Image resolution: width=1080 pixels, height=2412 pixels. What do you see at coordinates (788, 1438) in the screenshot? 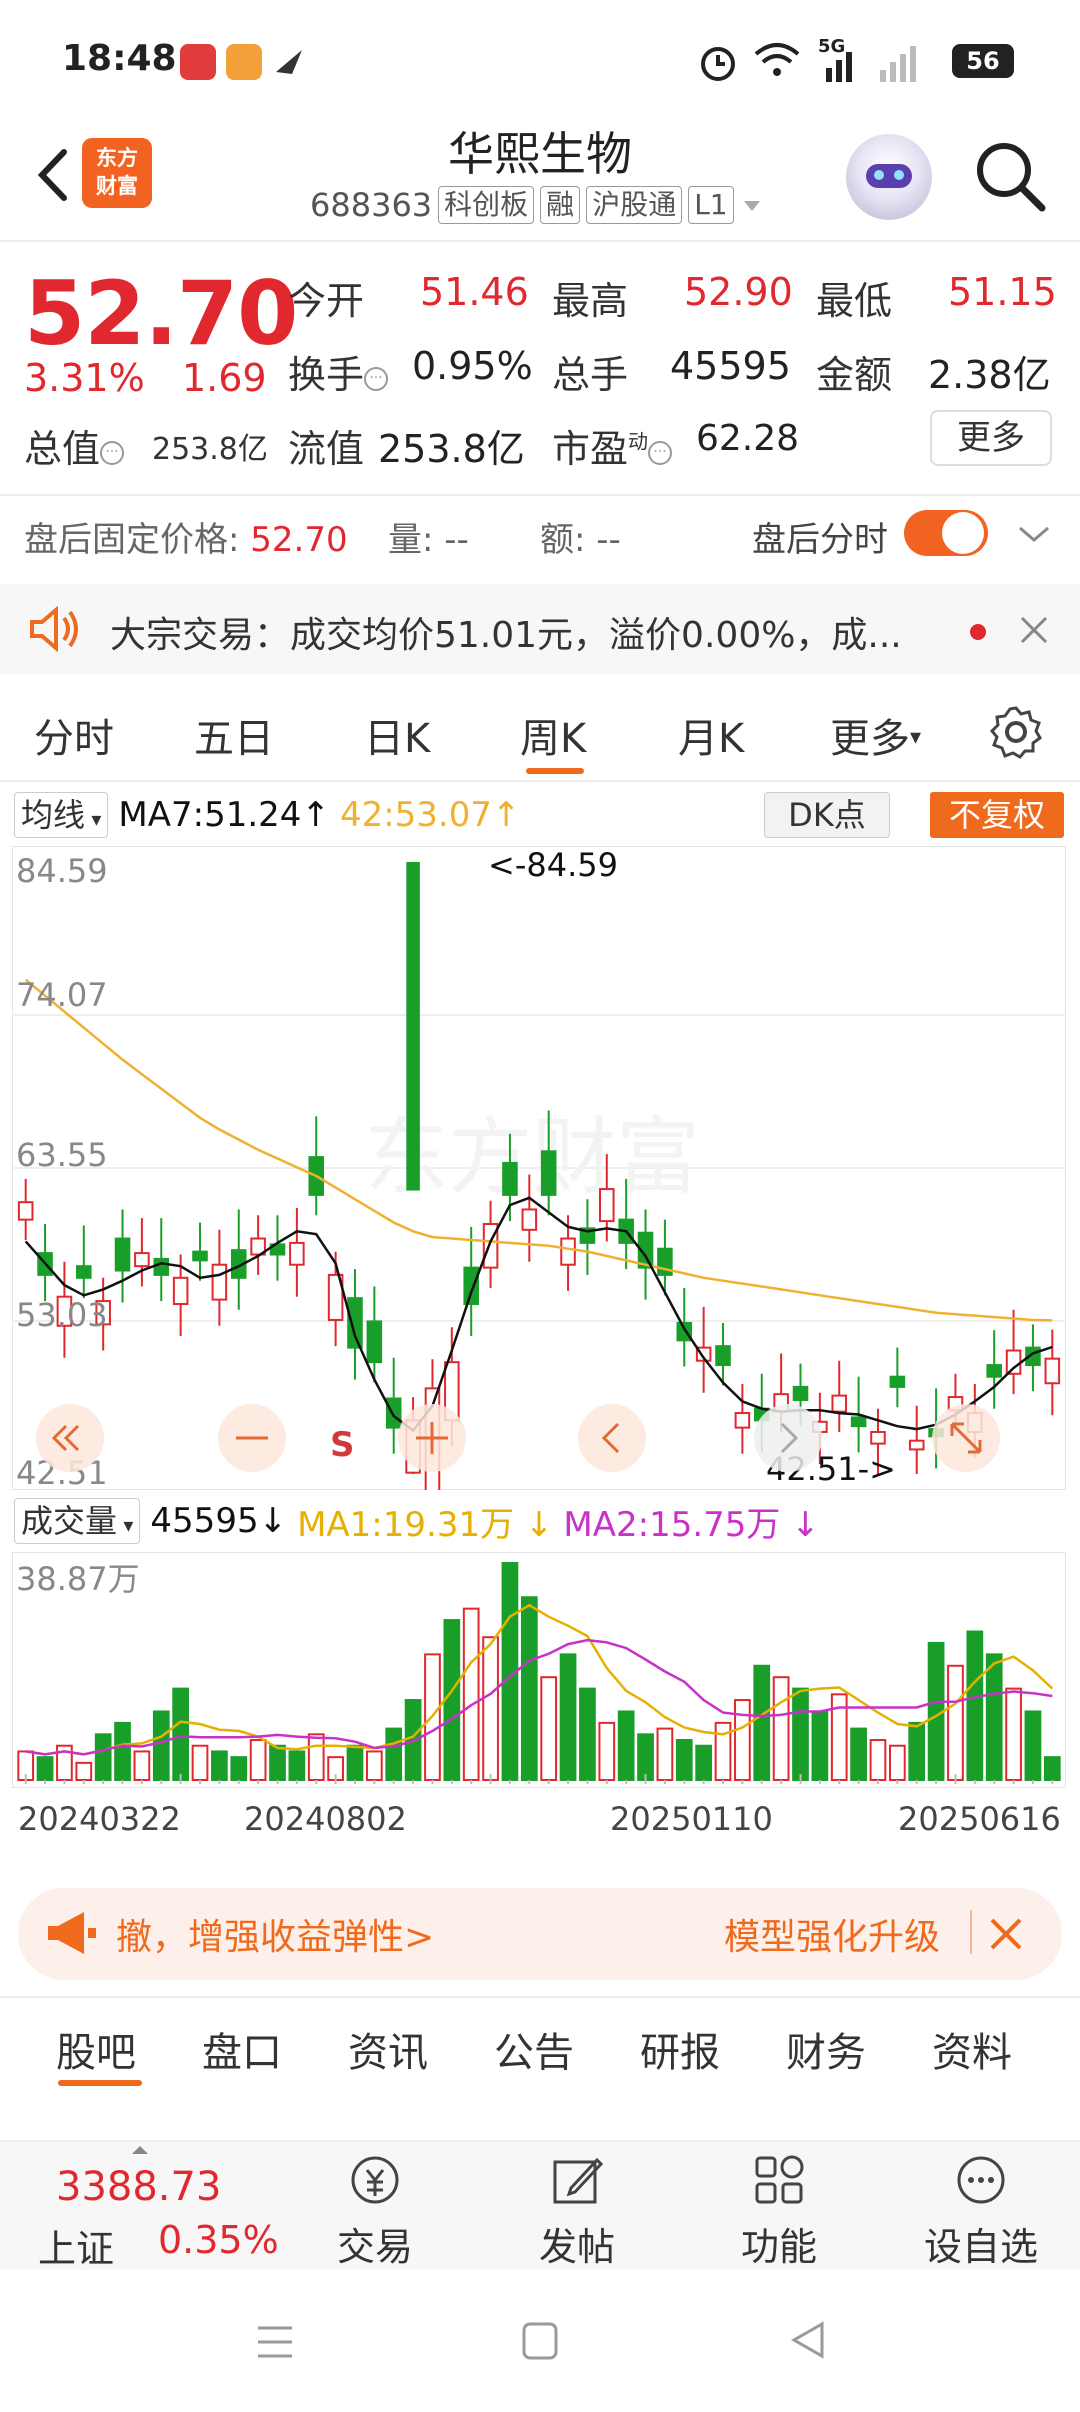
I see `scroll-right-button` at bounding box center [788, 1438].